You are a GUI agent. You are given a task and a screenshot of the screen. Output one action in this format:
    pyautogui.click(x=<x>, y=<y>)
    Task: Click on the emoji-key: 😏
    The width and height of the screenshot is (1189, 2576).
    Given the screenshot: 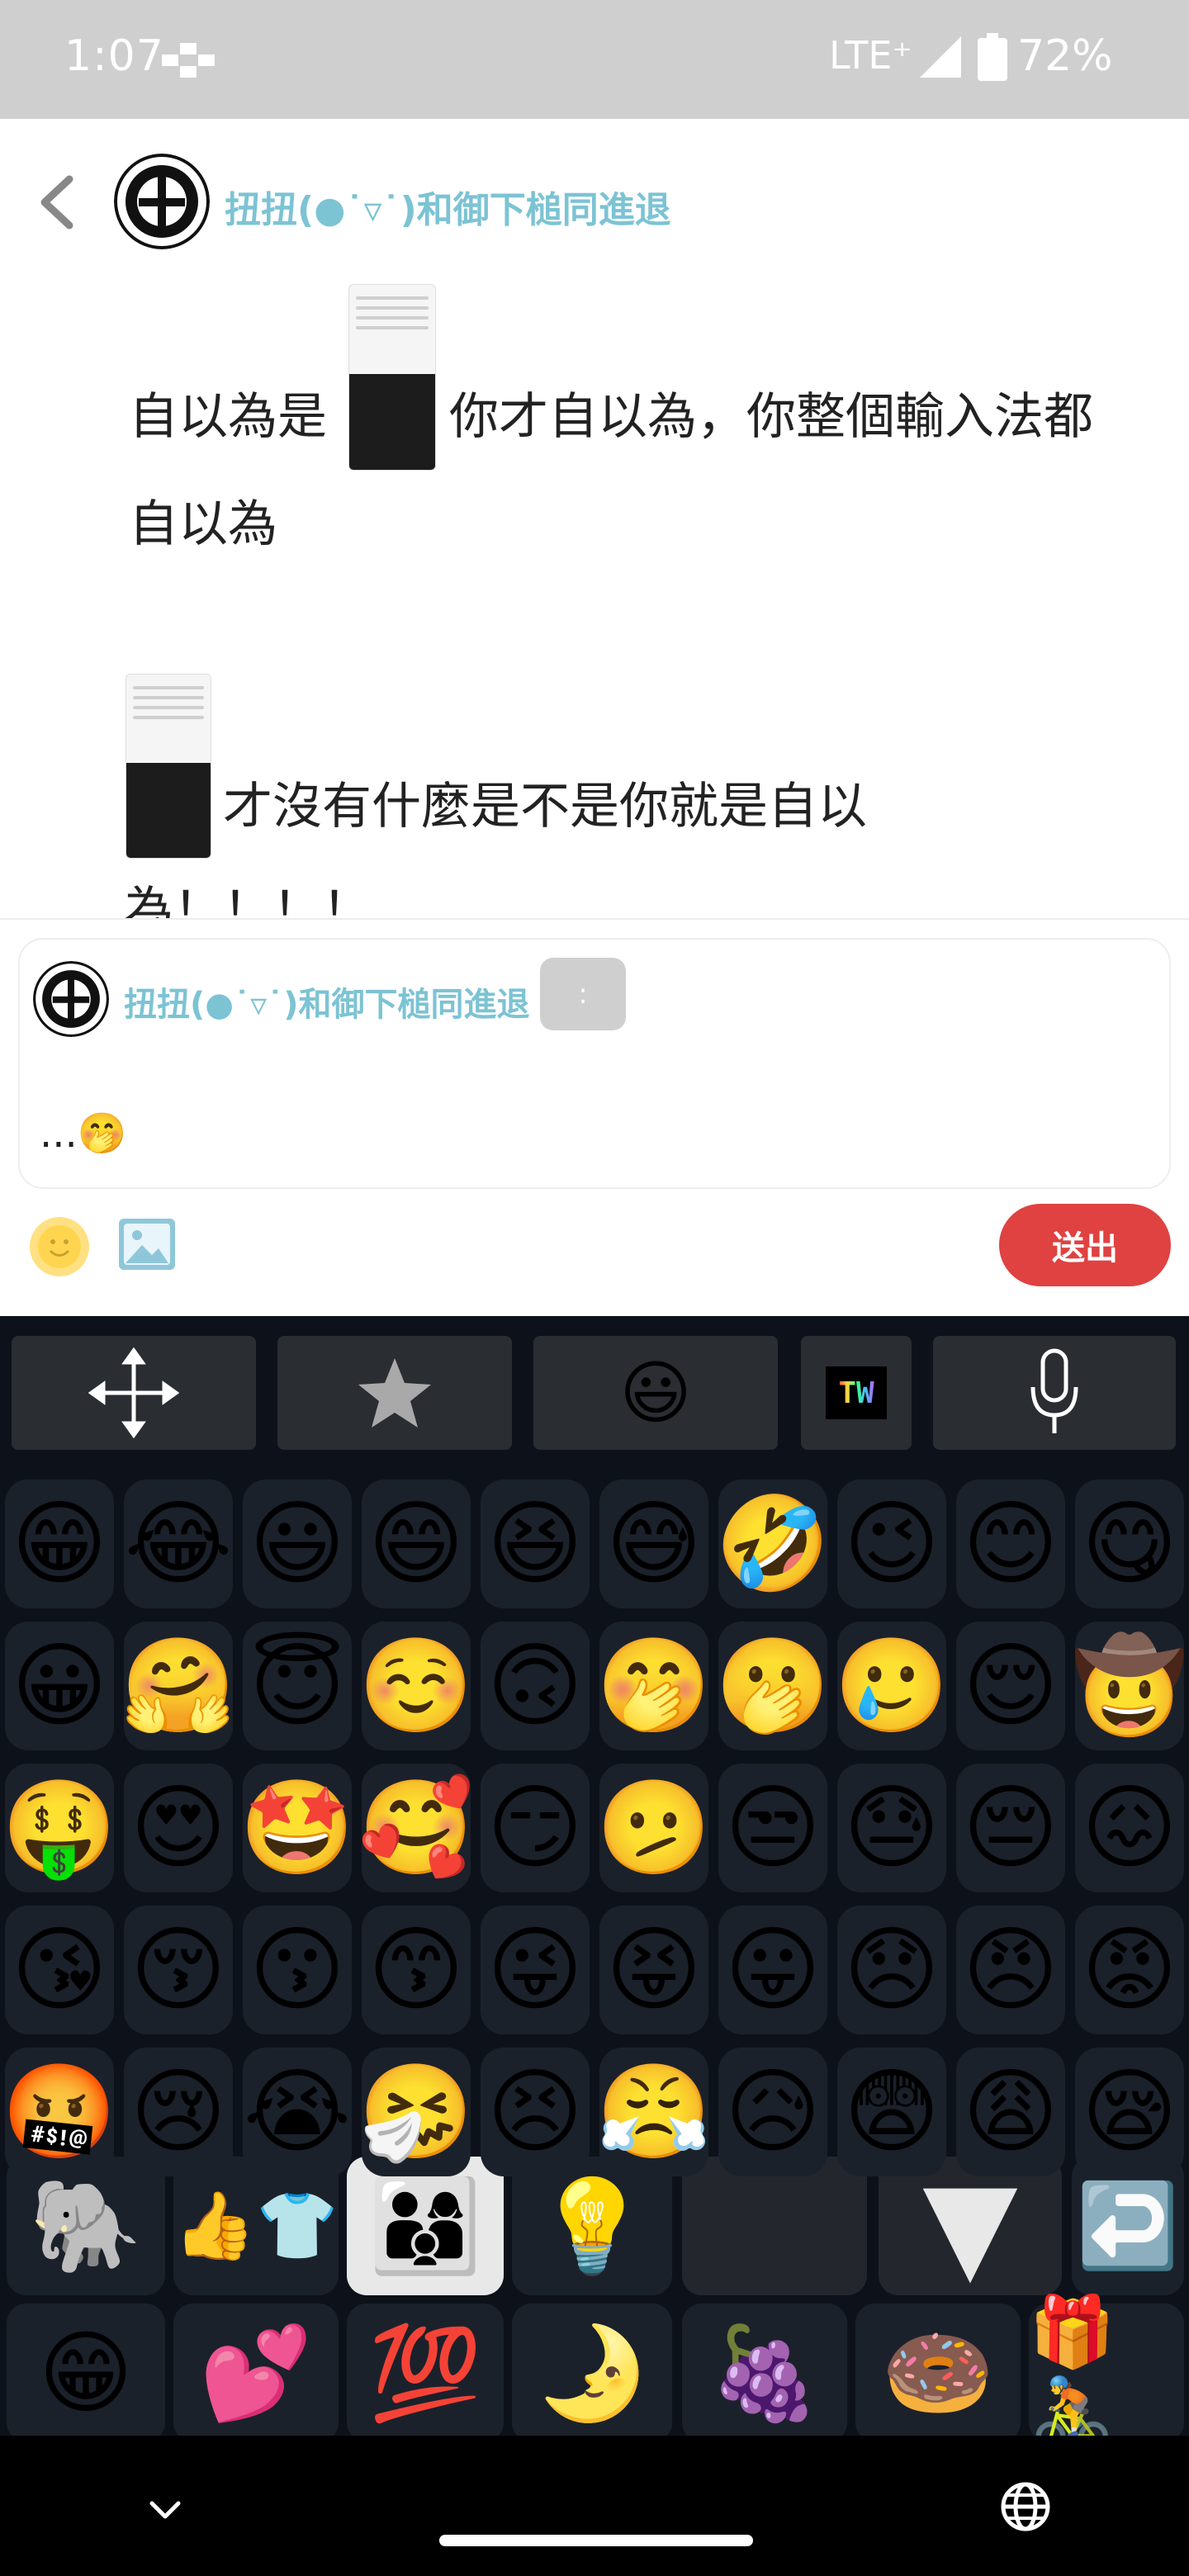 What is the action you would take?
    pyautogui.click(x=535, y=1828)
    